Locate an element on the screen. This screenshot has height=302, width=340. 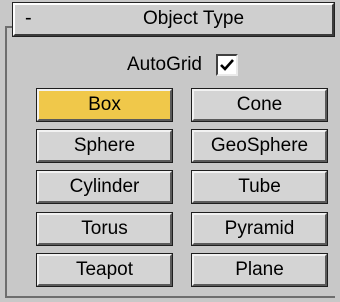
autogrid-row: AutoGrid is located at coordinates (182, 65).